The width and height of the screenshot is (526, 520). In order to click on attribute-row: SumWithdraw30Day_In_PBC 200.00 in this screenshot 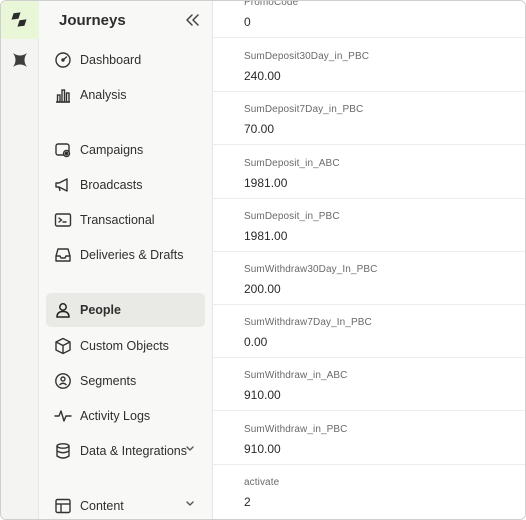, I will do `click(369, 278)`.